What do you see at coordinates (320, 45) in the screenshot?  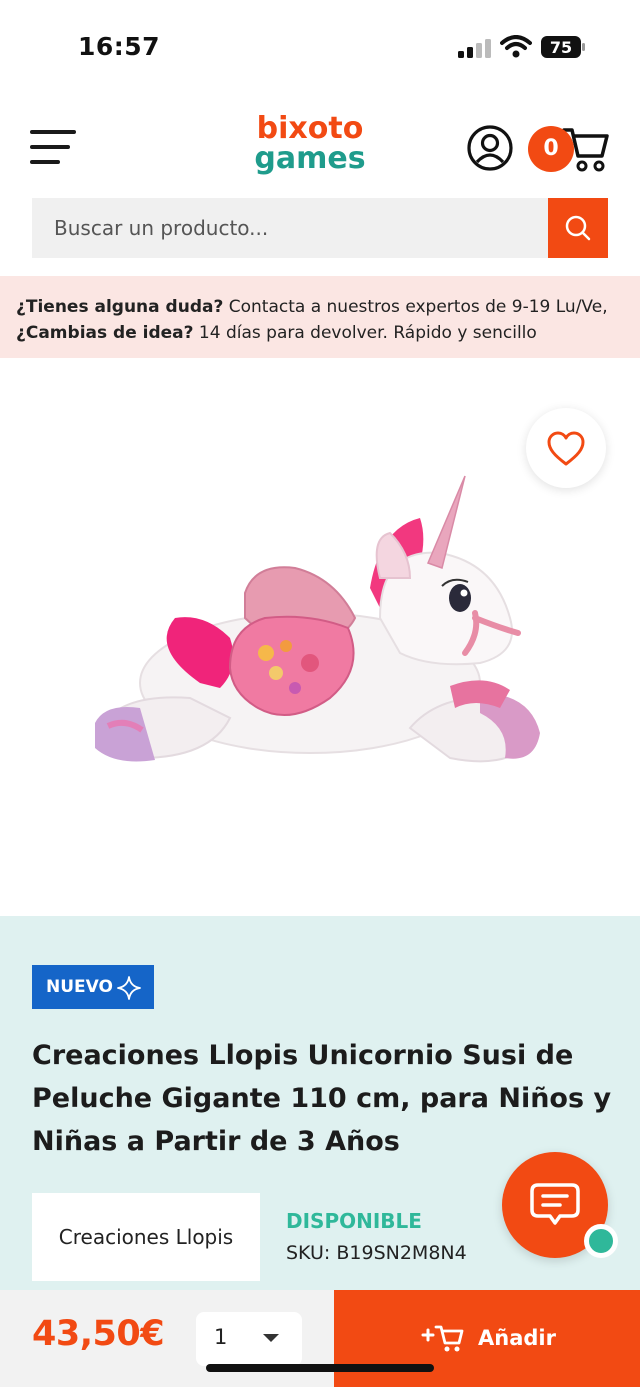 I see `status-bar: 16:57 75` at bounding box center [320, 45].